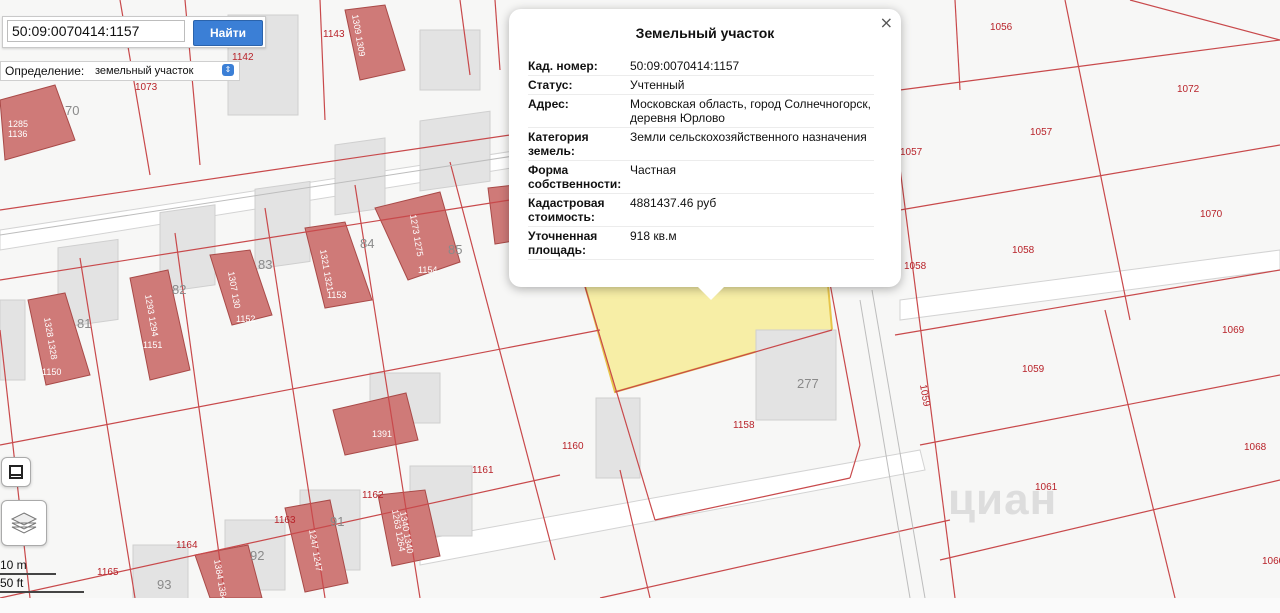 Image resolution: width=1280 pixels, height=613 pixels. I want to click on parcel-label: 1059, so click(1033, 369).